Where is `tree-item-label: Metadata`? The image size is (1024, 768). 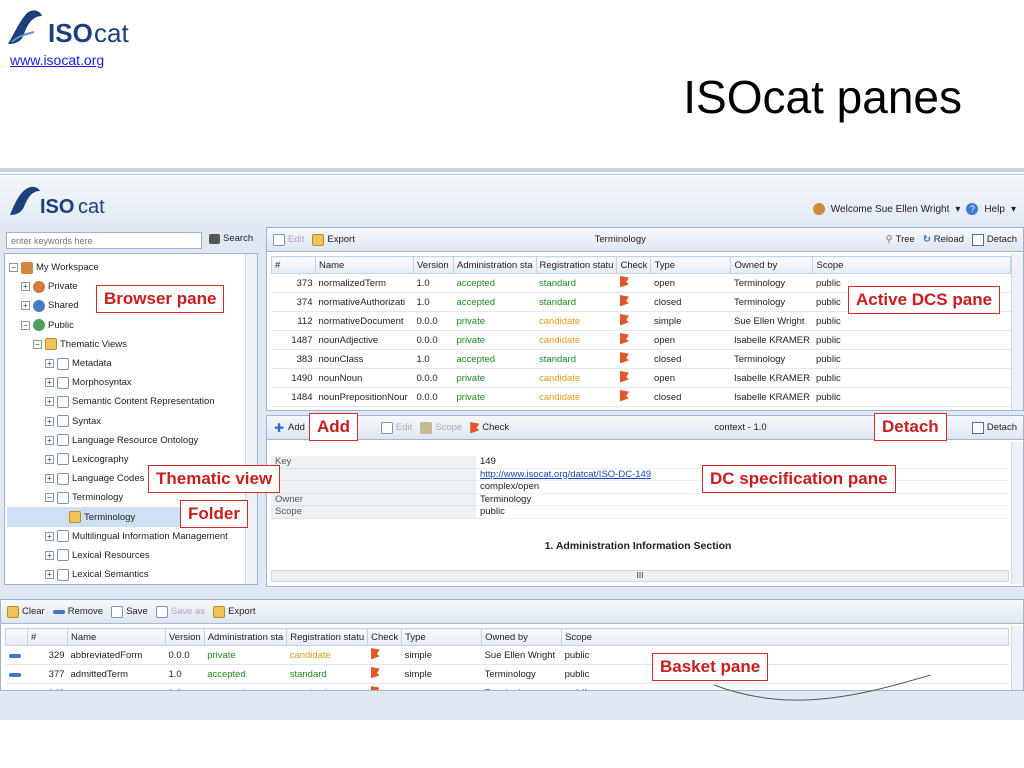
tree-item-label: Metadata is located at coordinates (92, 364).